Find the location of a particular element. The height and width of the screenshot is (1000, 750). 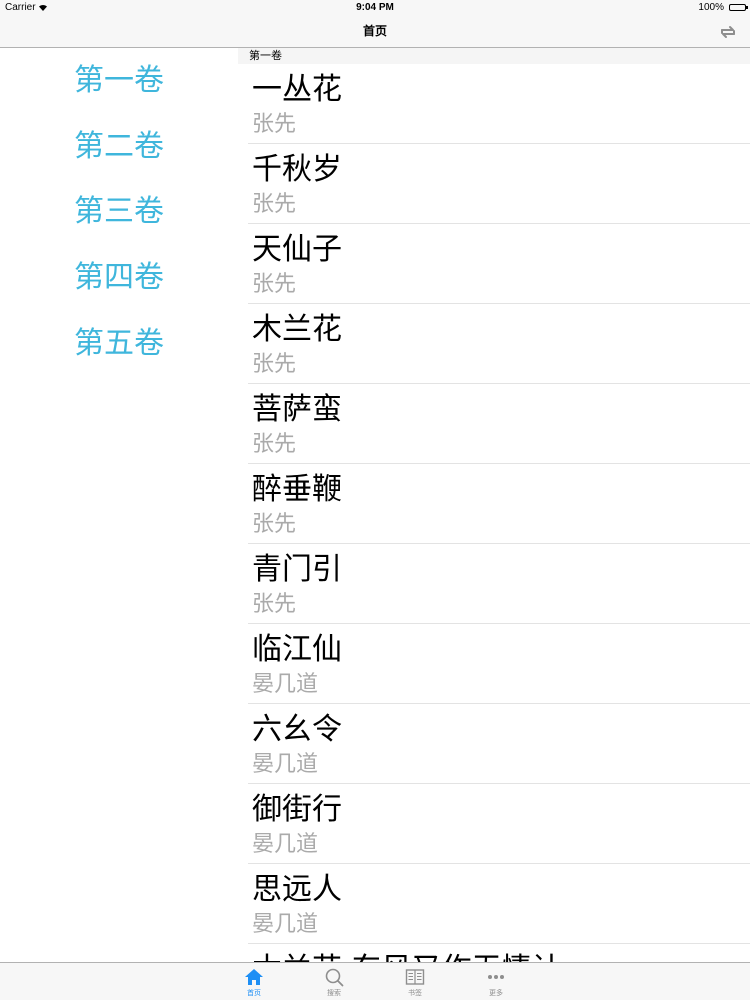

tab-home-label: 首页 is located at coordinates (254, 993).